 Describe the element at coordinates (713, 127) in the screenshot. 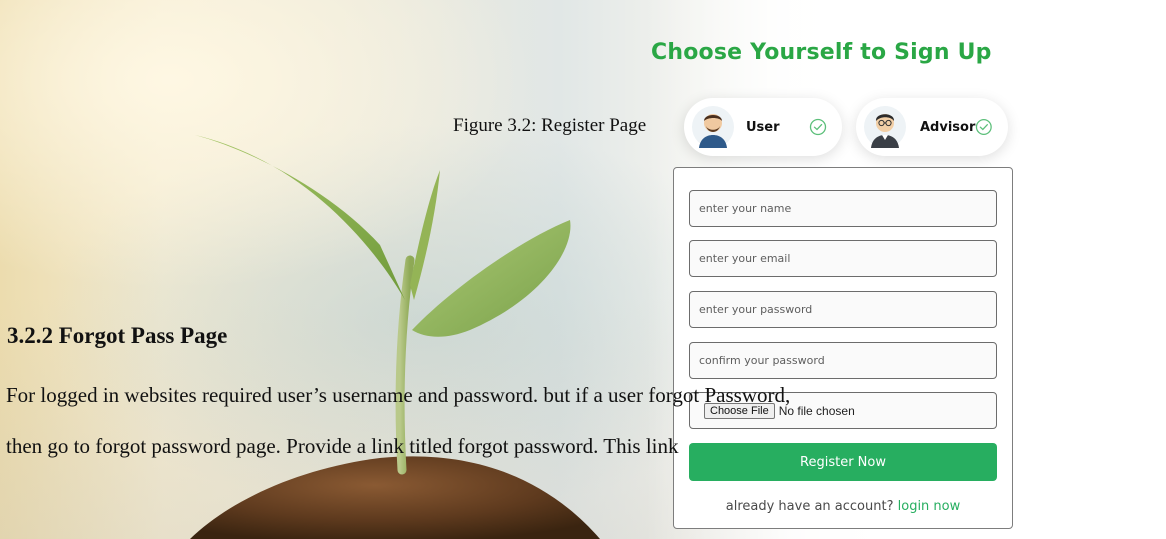

I see `user-avatar-icon` at that location.